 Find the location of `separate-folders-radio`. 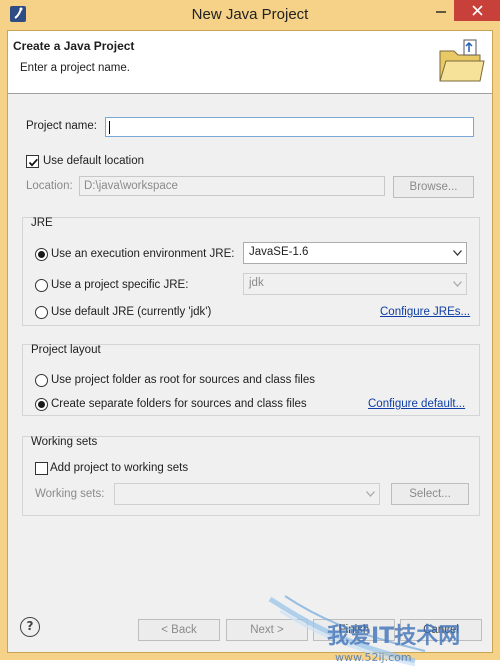

separate-folders-radio is located at coordinates (41, 404).